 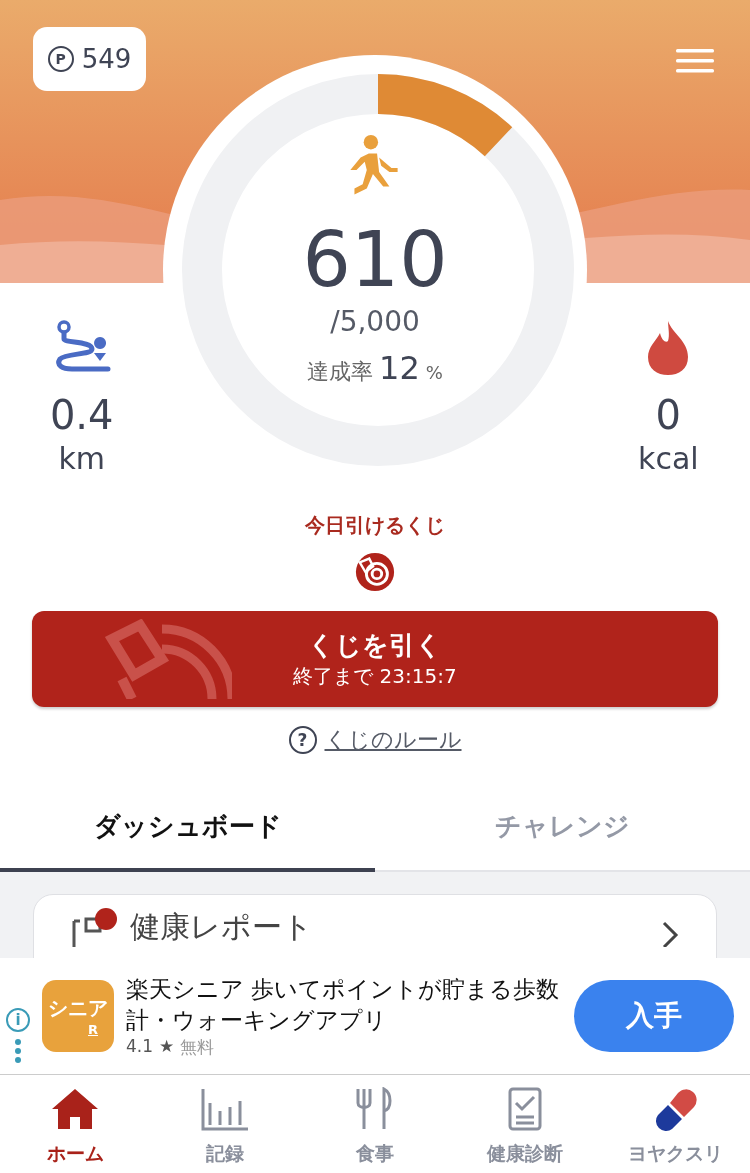 What do you see at coordinates (375, 260) in the screenshot?
I see `step-count: 610` at bounding box center [375, 260].